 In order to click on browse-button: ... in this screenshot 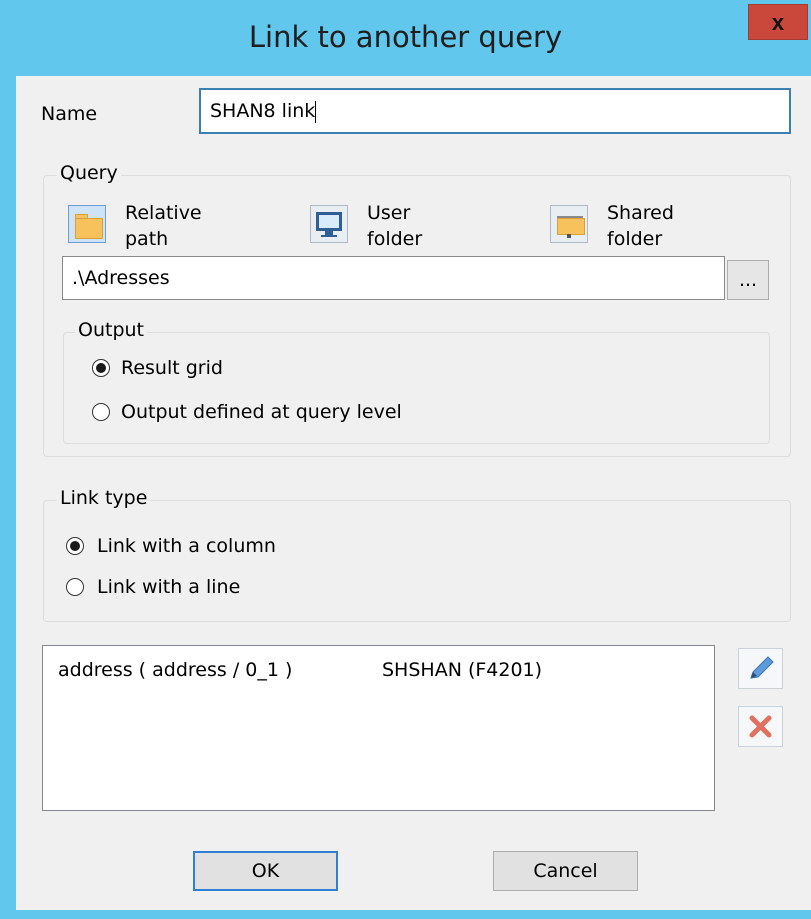, I will do `click(748, 280)`.